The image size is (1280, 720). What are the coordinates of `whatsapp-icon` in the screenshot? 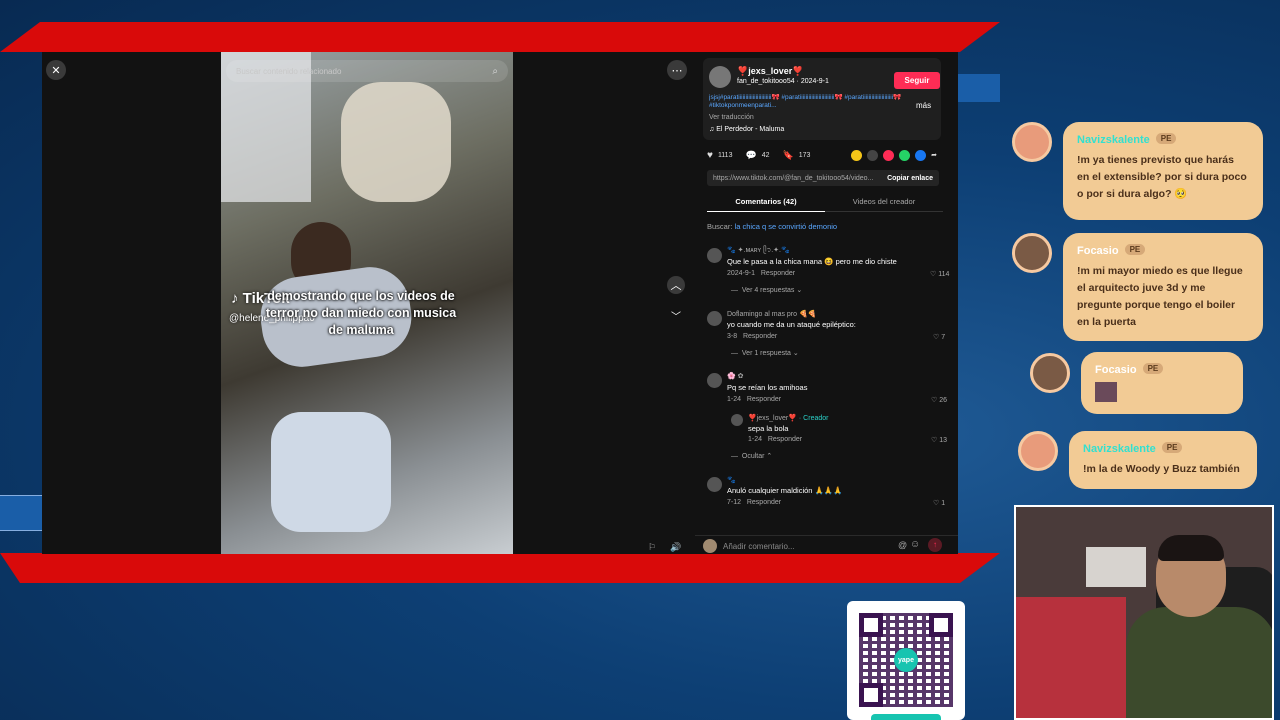 It's located at (905, 155).